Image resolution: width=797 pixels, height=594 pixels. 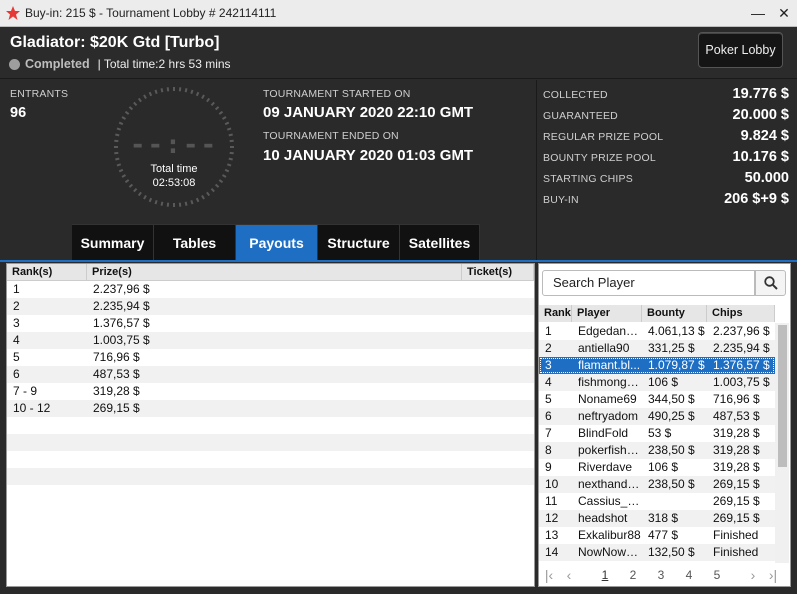 I want to click on player-row: 3 flamant.bl... 1.079,87 $ 1.376,57 $, so click(x=657, y=365).